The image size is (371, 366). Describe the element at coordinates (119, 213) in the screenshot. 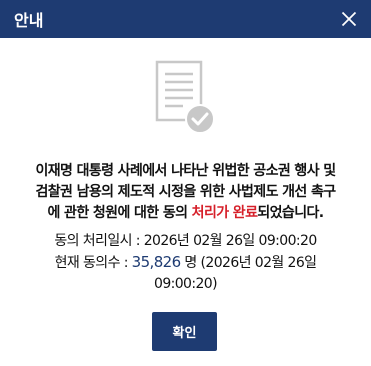

I see `message-line-3-prefix: 에 관한 청원에 대한 동의` at that location.